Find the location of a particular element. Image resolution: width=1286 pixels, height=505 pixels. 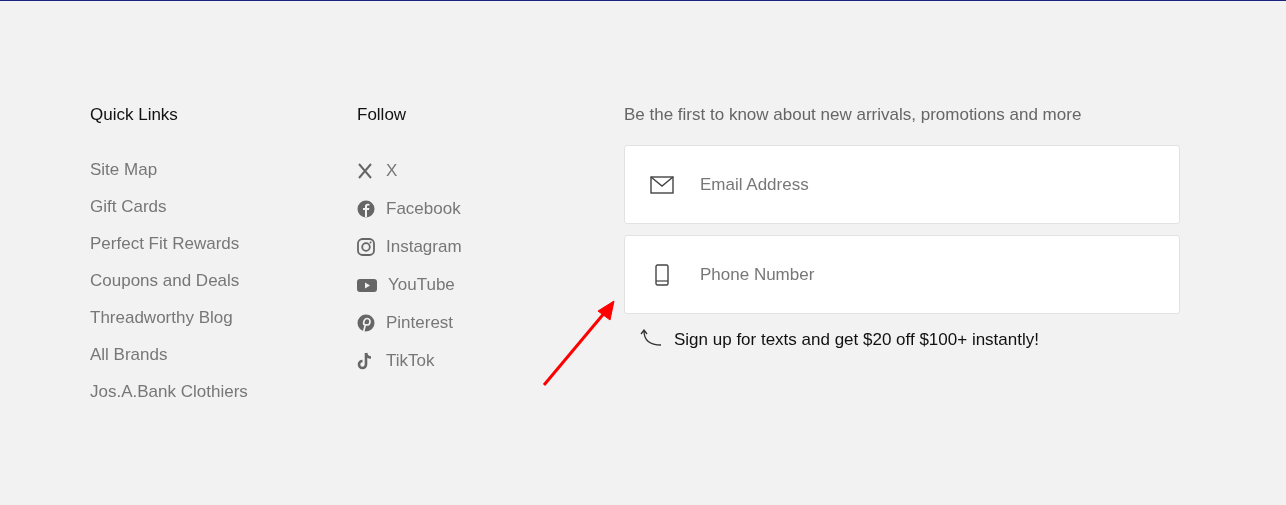

mobile-phone-icon is located at coordinates (661, 274).